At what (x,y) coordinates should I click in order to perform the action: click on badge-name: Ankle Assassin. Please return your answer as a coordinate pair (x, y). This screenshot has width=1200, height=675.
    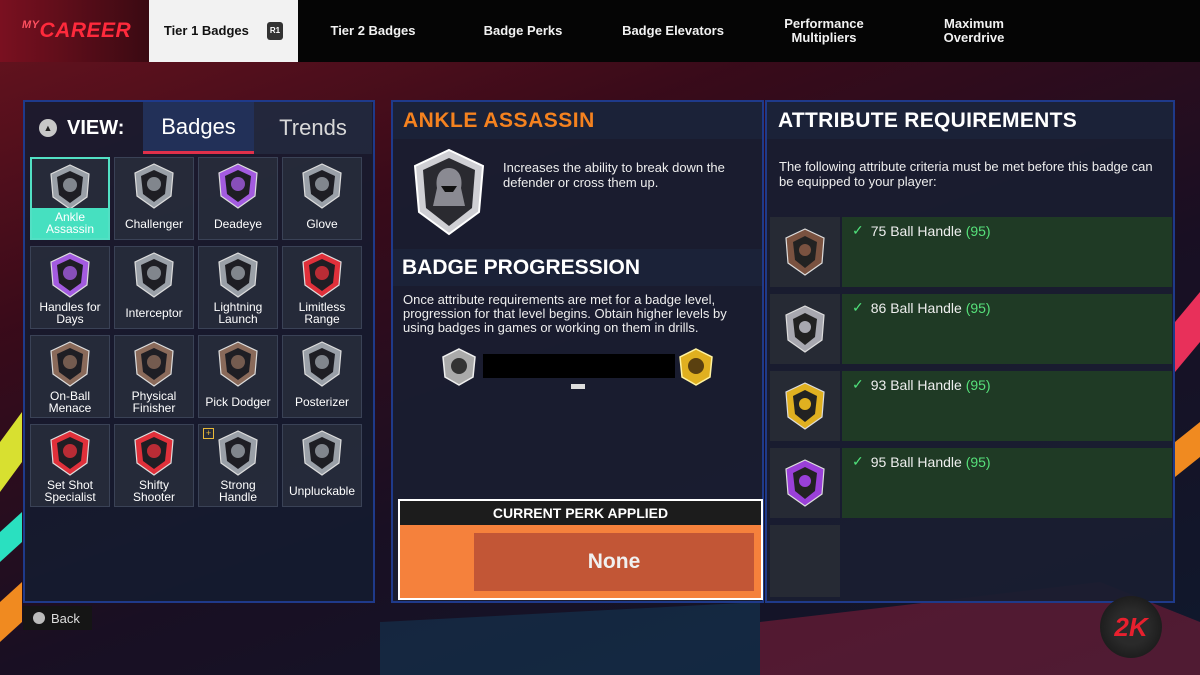
    Looking at the image, I should click on (70, 223).